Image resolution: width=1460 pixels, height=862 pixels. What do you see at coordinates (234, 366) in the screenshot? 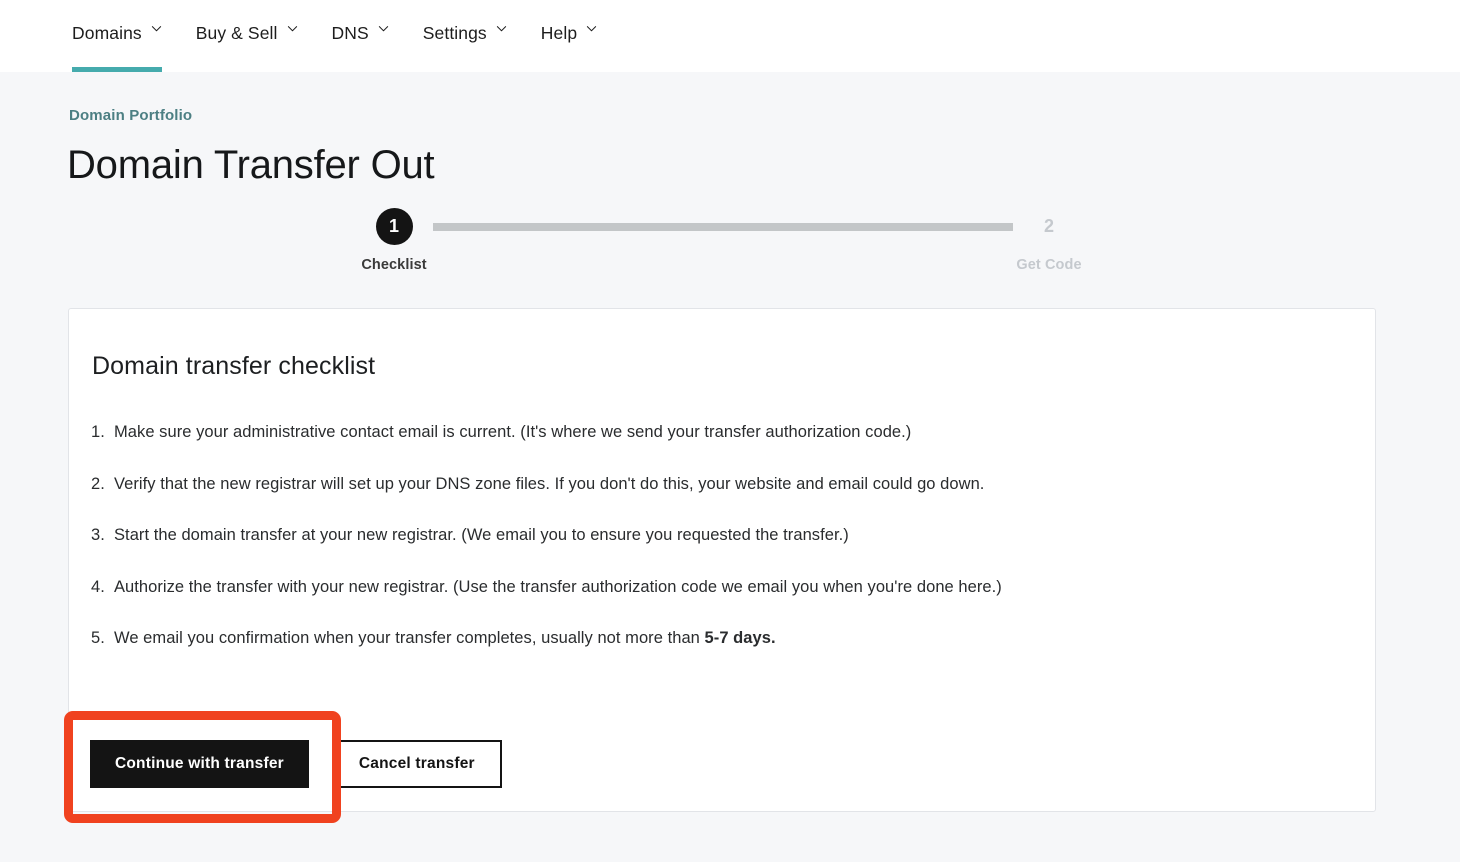
I see `card-title: Domain transfer checklist` at bounding box center [234, 366].